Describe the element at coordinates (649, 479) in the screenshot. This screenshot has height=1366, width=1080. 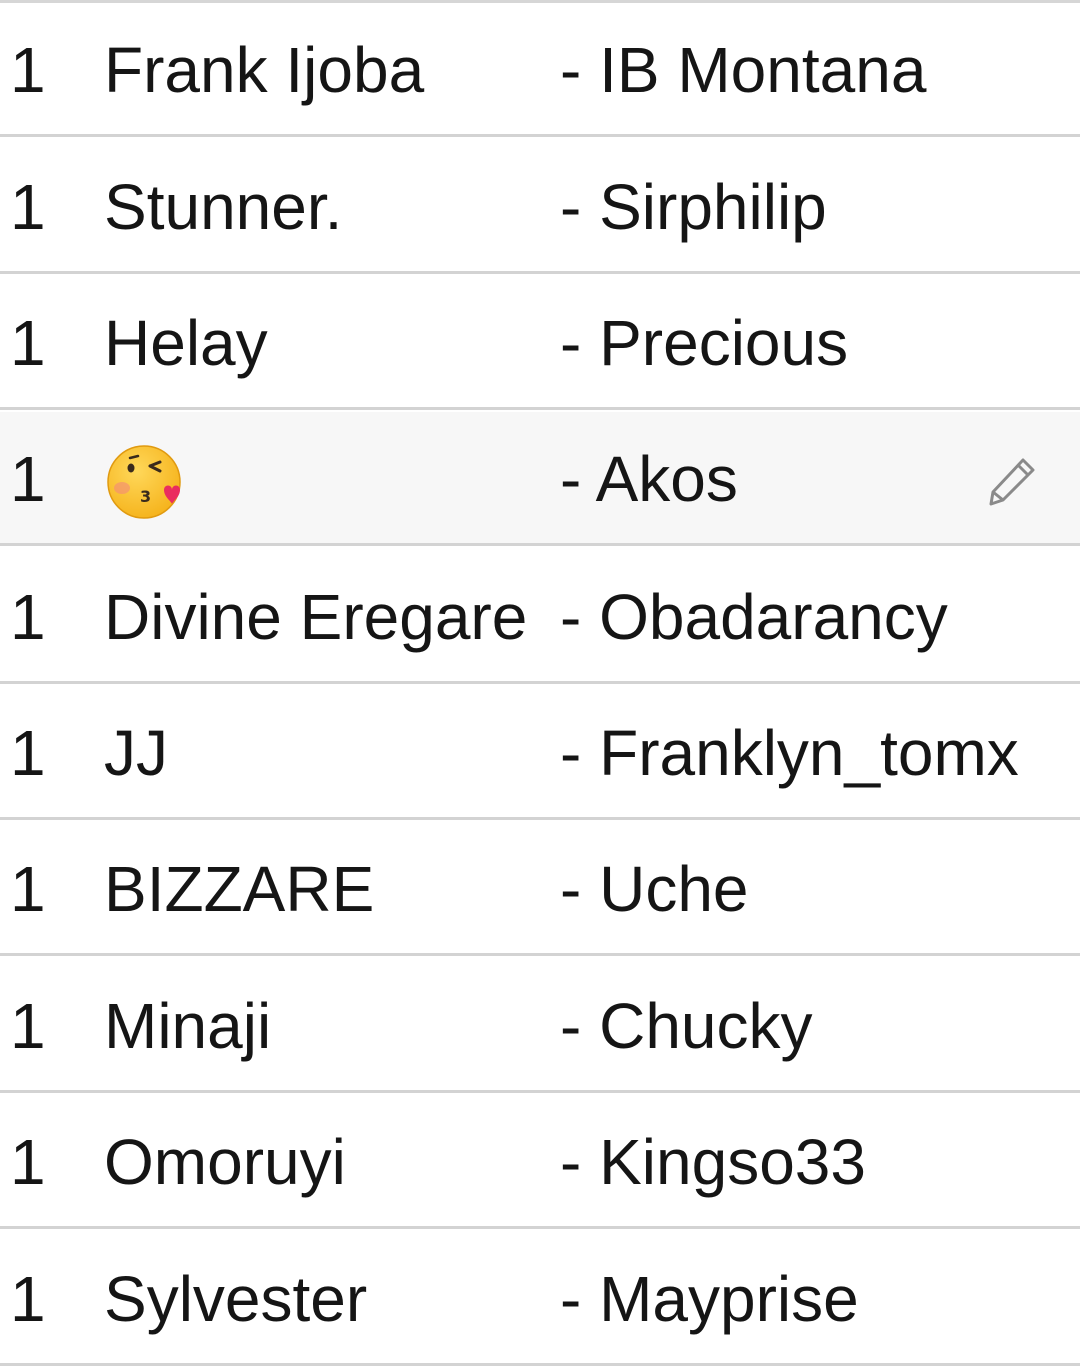
I see `row-partner: - Akos` at that location.